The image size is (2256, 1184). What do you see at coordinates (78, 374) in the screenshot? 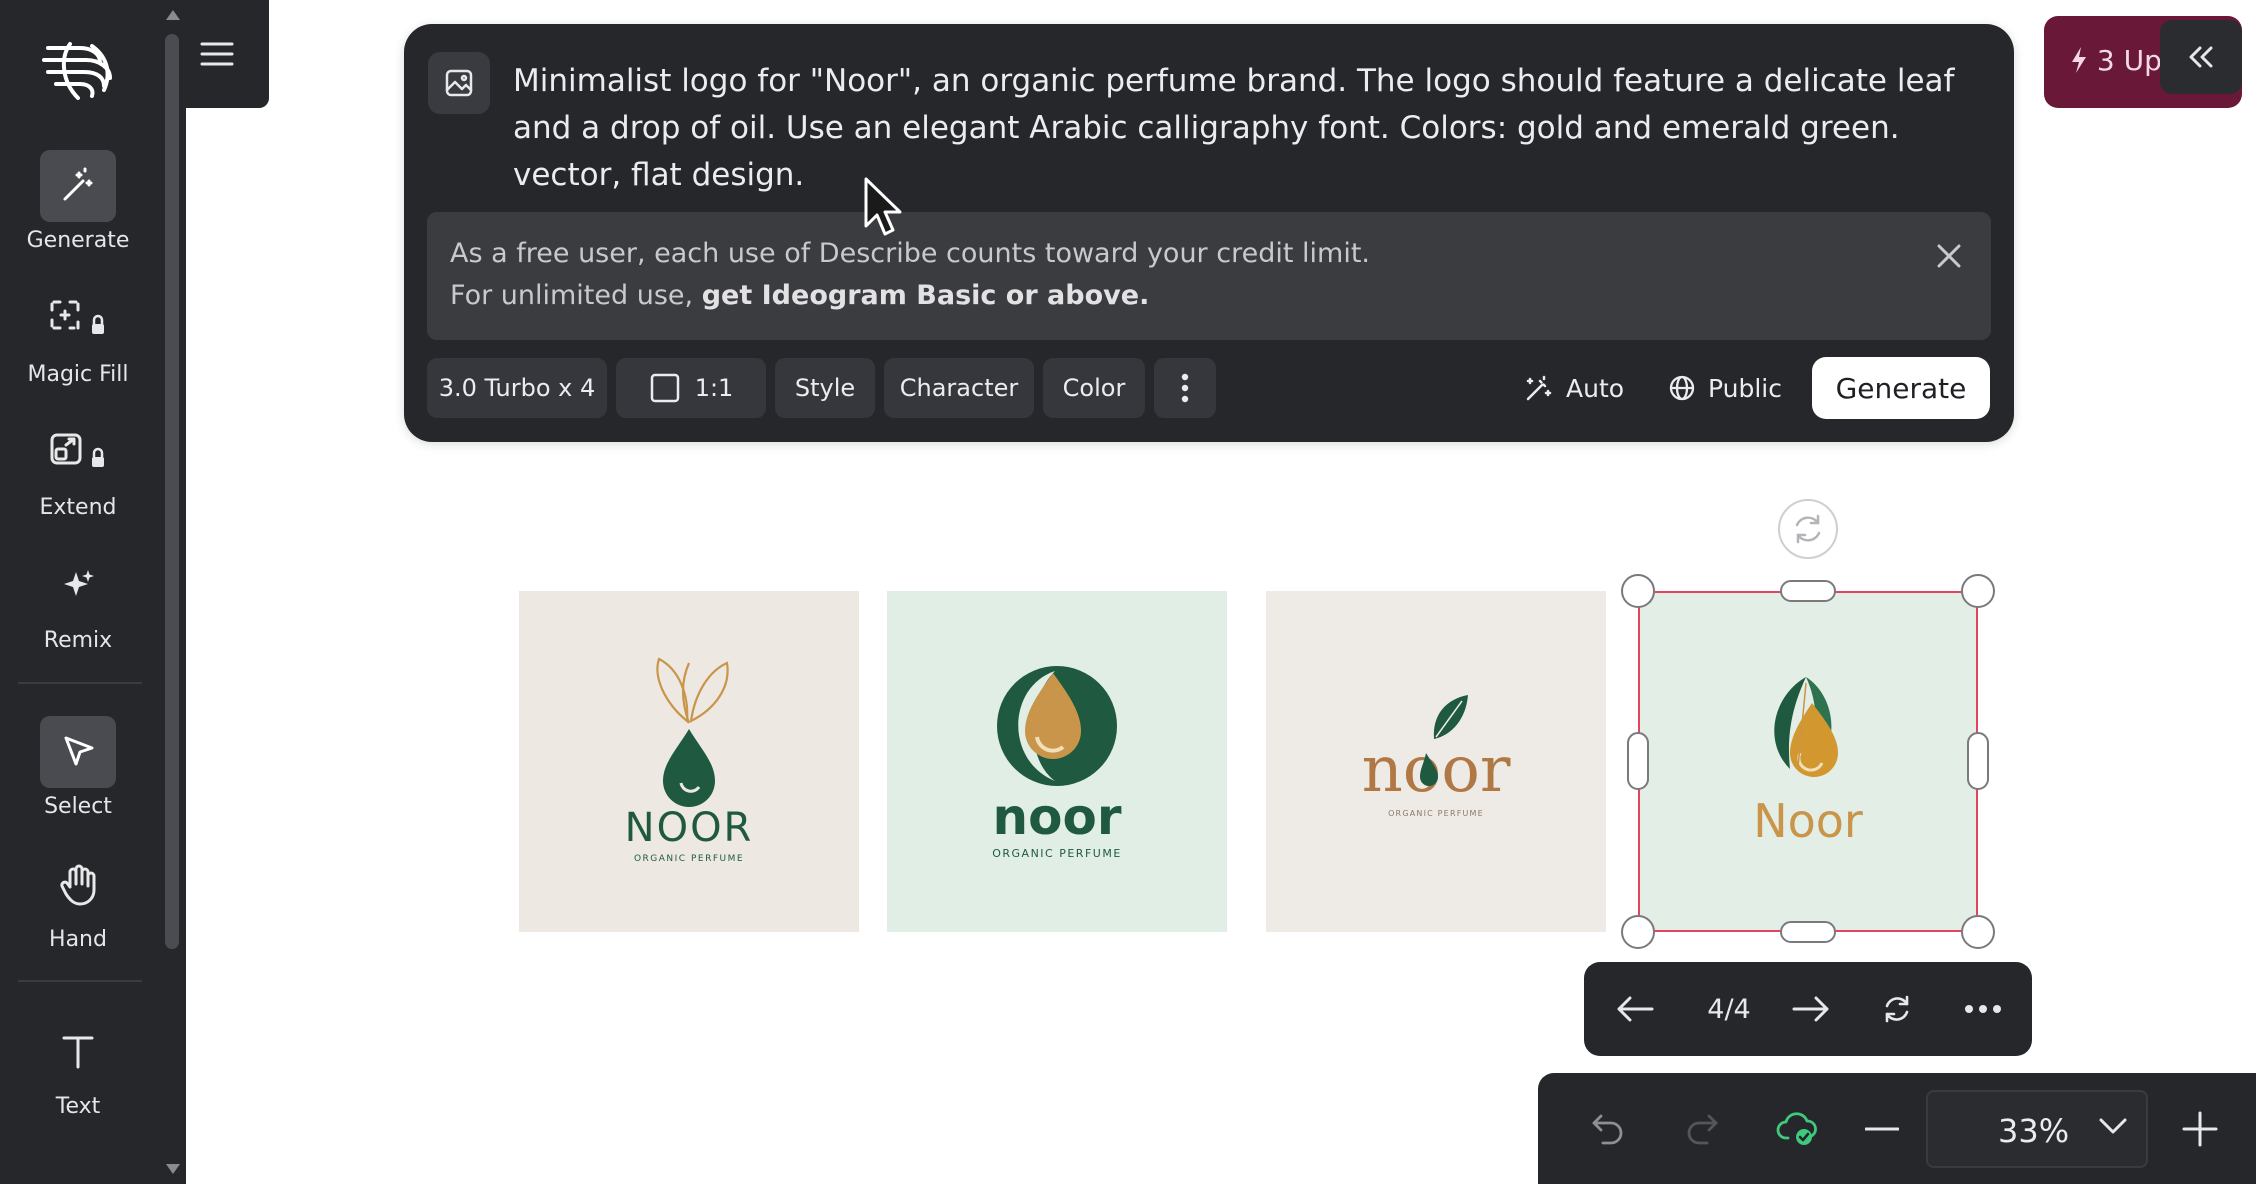
I see `tool-label: Magic Fill` at bounding box center [78, 374].